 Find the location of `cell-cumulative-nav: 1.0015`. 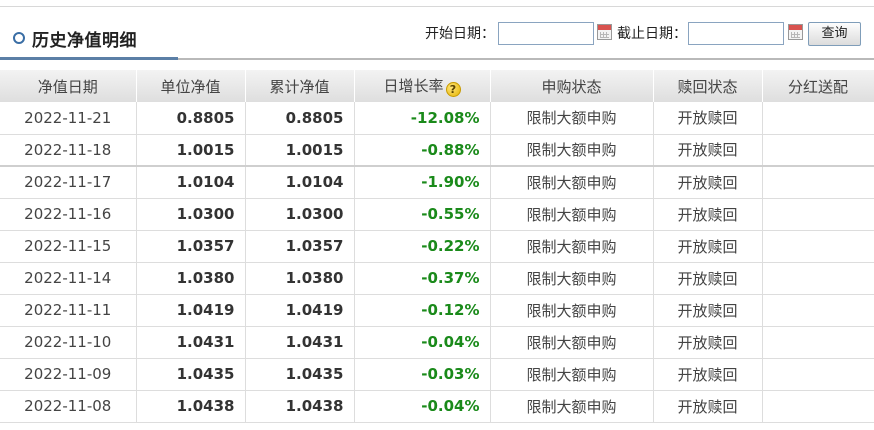

cell-cumulative-nav: 1.0015 is located at coordinates (300, 150).